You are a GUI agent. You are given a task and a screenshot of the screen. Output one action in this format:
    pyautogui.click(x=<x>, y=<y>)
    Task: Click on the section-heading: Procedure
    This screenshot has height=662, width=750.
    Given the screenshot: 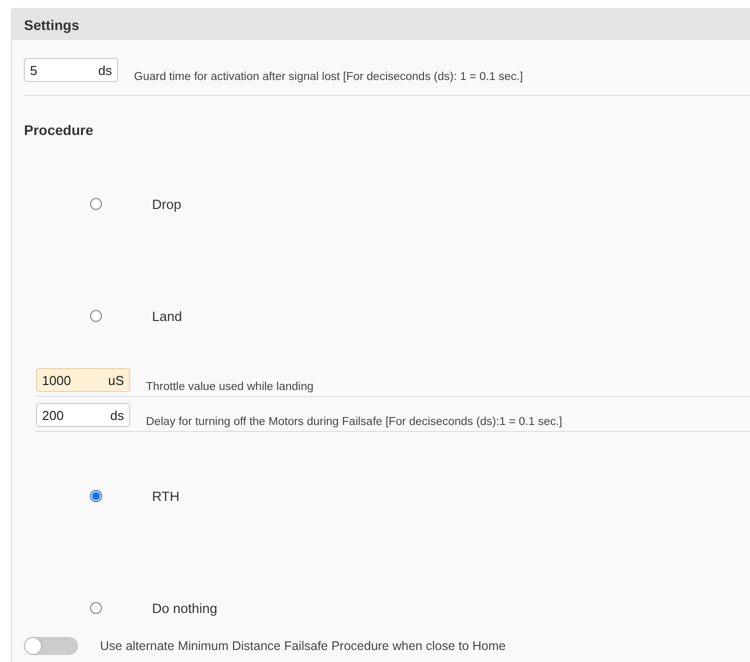 What is the action you would take?
    pyautogui.click(x=59, y=130)
    